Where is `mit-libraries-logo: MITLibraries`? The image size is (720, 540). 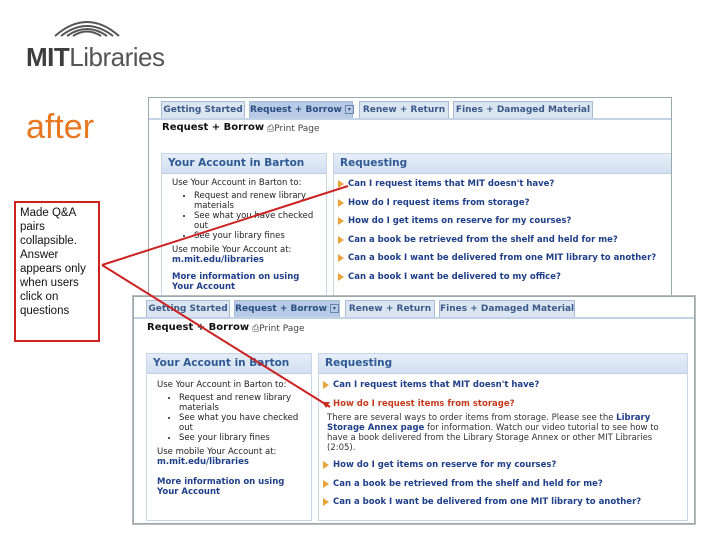
mit-libraries-logo: MITLibraries is located at coordinates (95, 44).